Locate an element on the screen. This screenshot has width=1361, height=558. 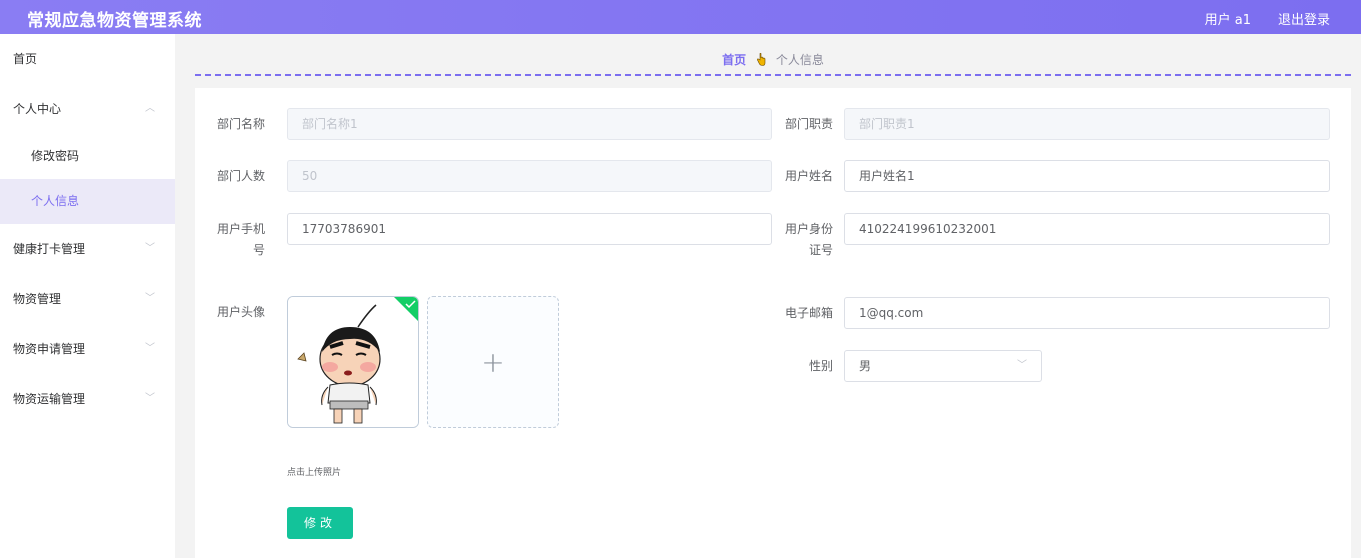
gender-label: 性别 is located at coordinates (820, 366).